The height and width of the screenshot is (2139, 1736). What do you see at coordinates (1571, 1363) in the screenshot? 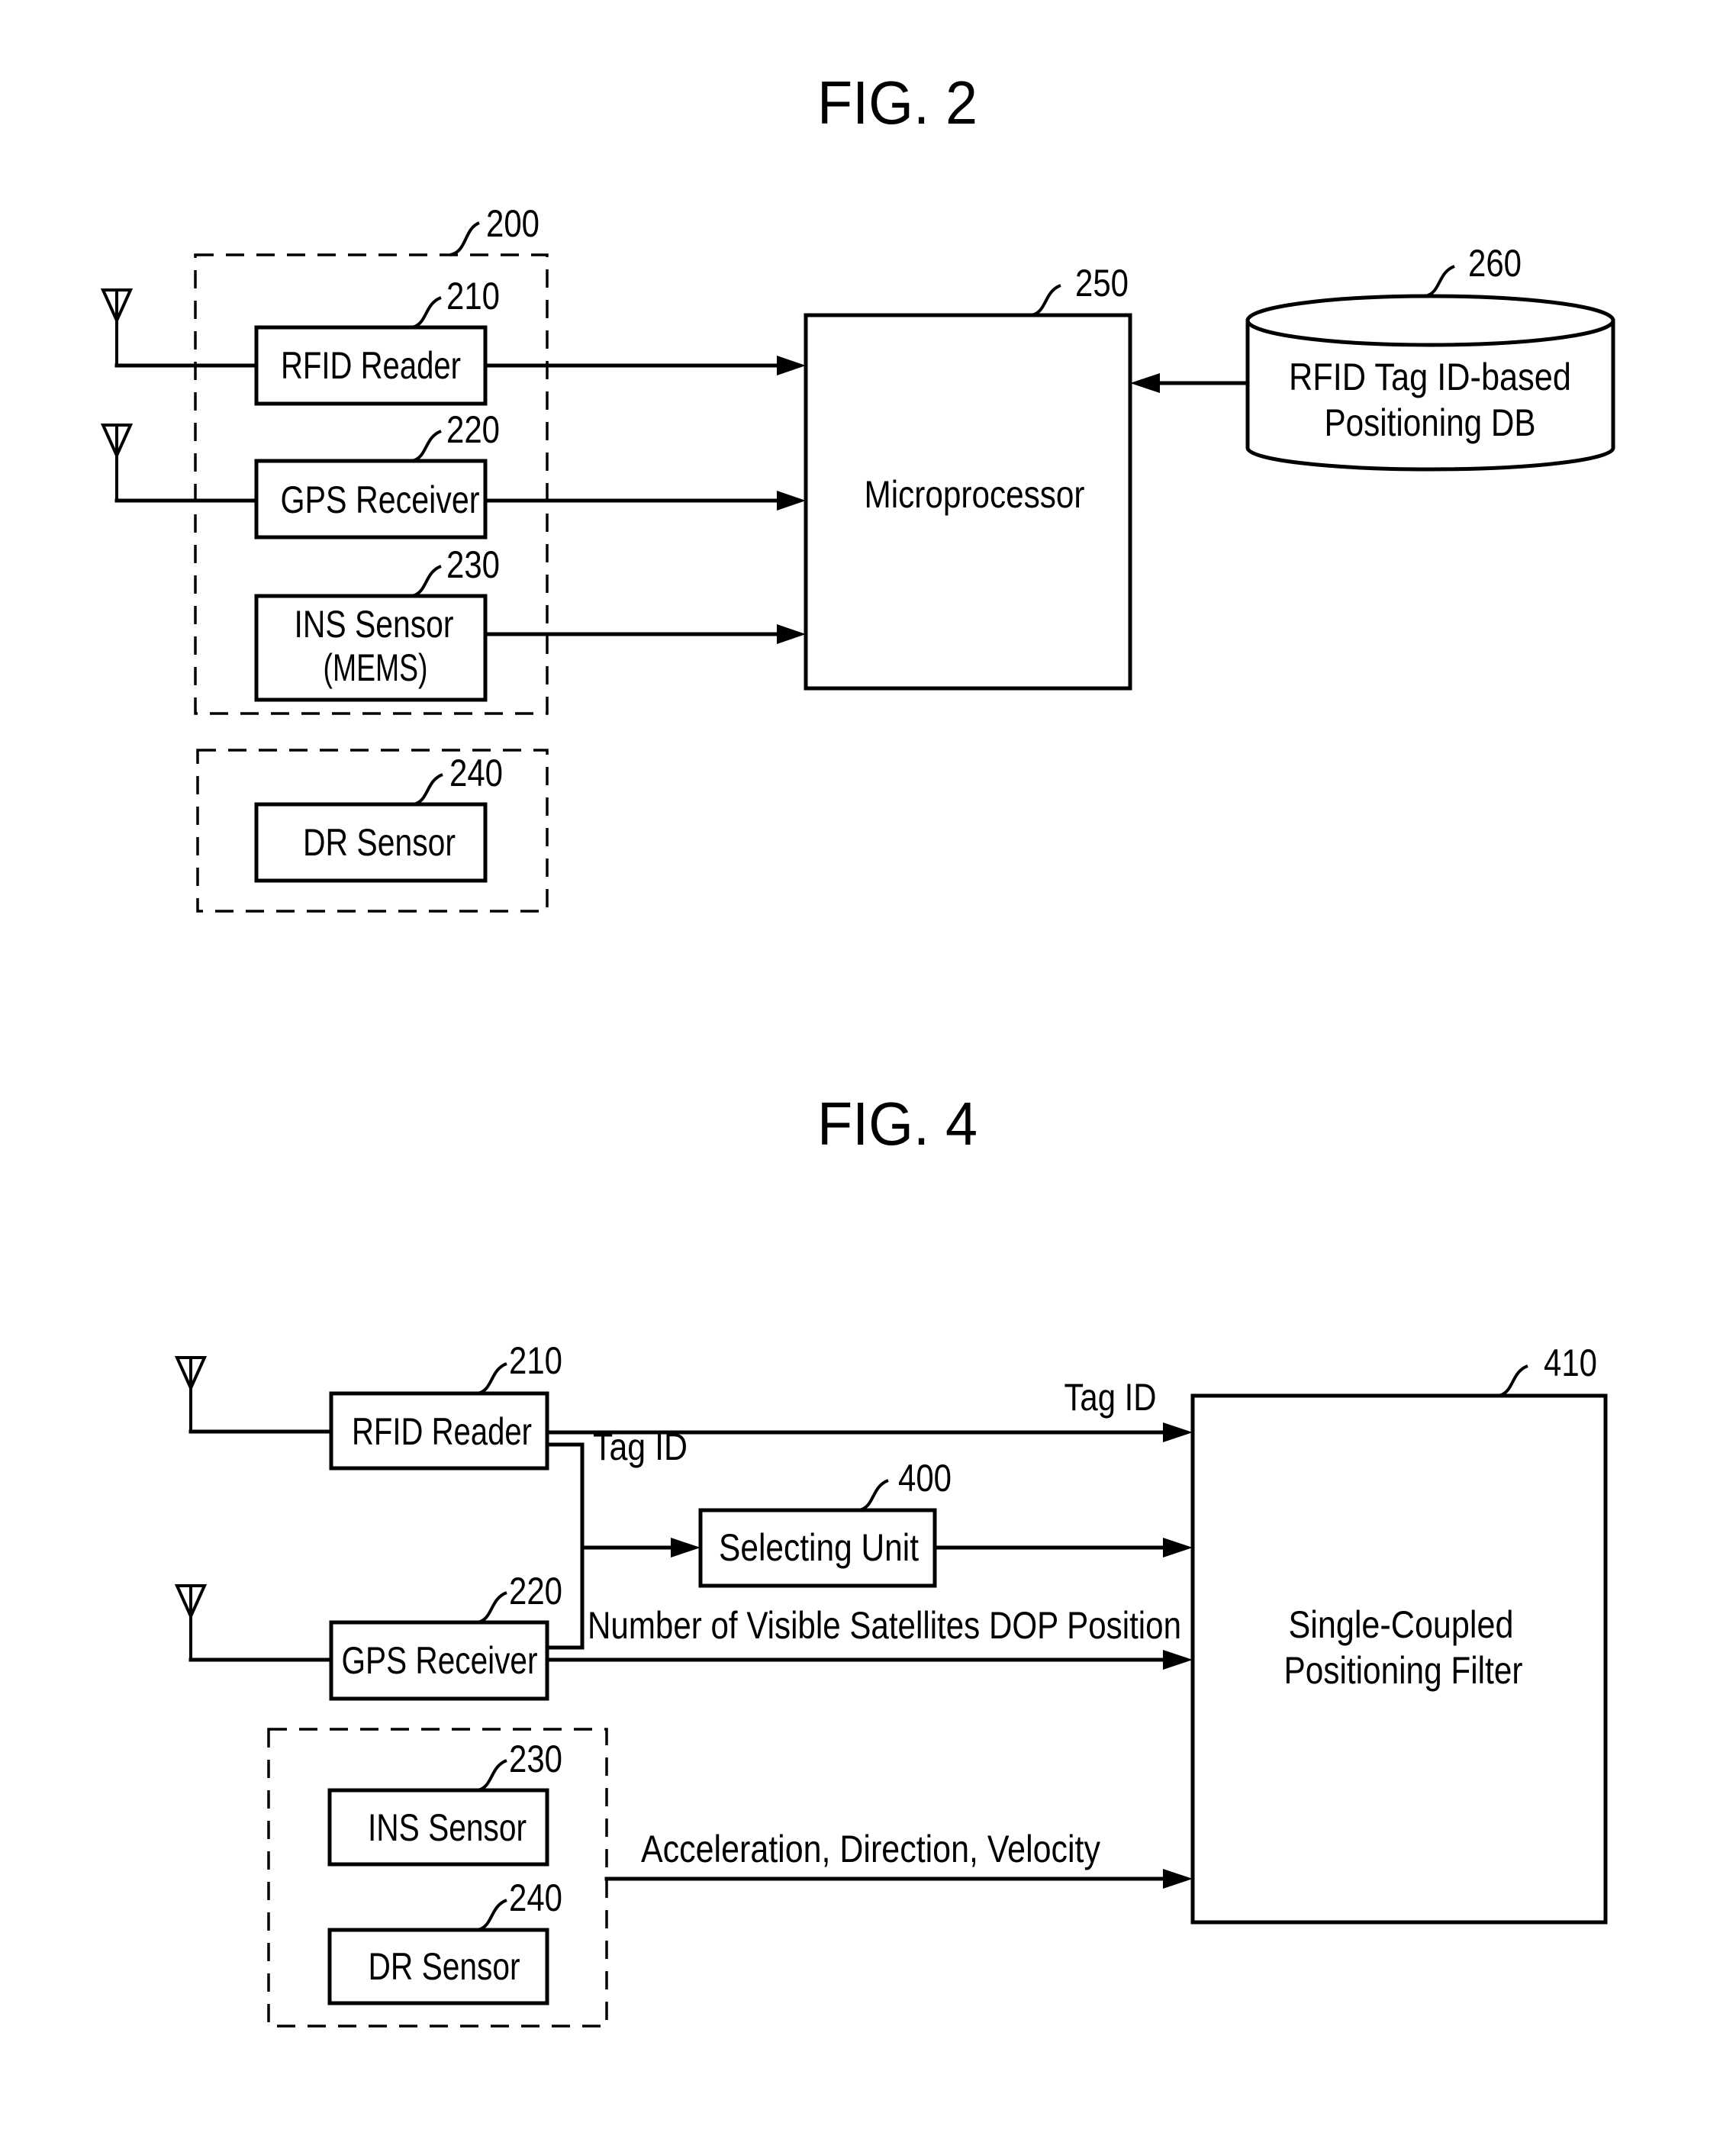
I see `fig4-ref-410: 410` at bounding box center [1571, 1363].